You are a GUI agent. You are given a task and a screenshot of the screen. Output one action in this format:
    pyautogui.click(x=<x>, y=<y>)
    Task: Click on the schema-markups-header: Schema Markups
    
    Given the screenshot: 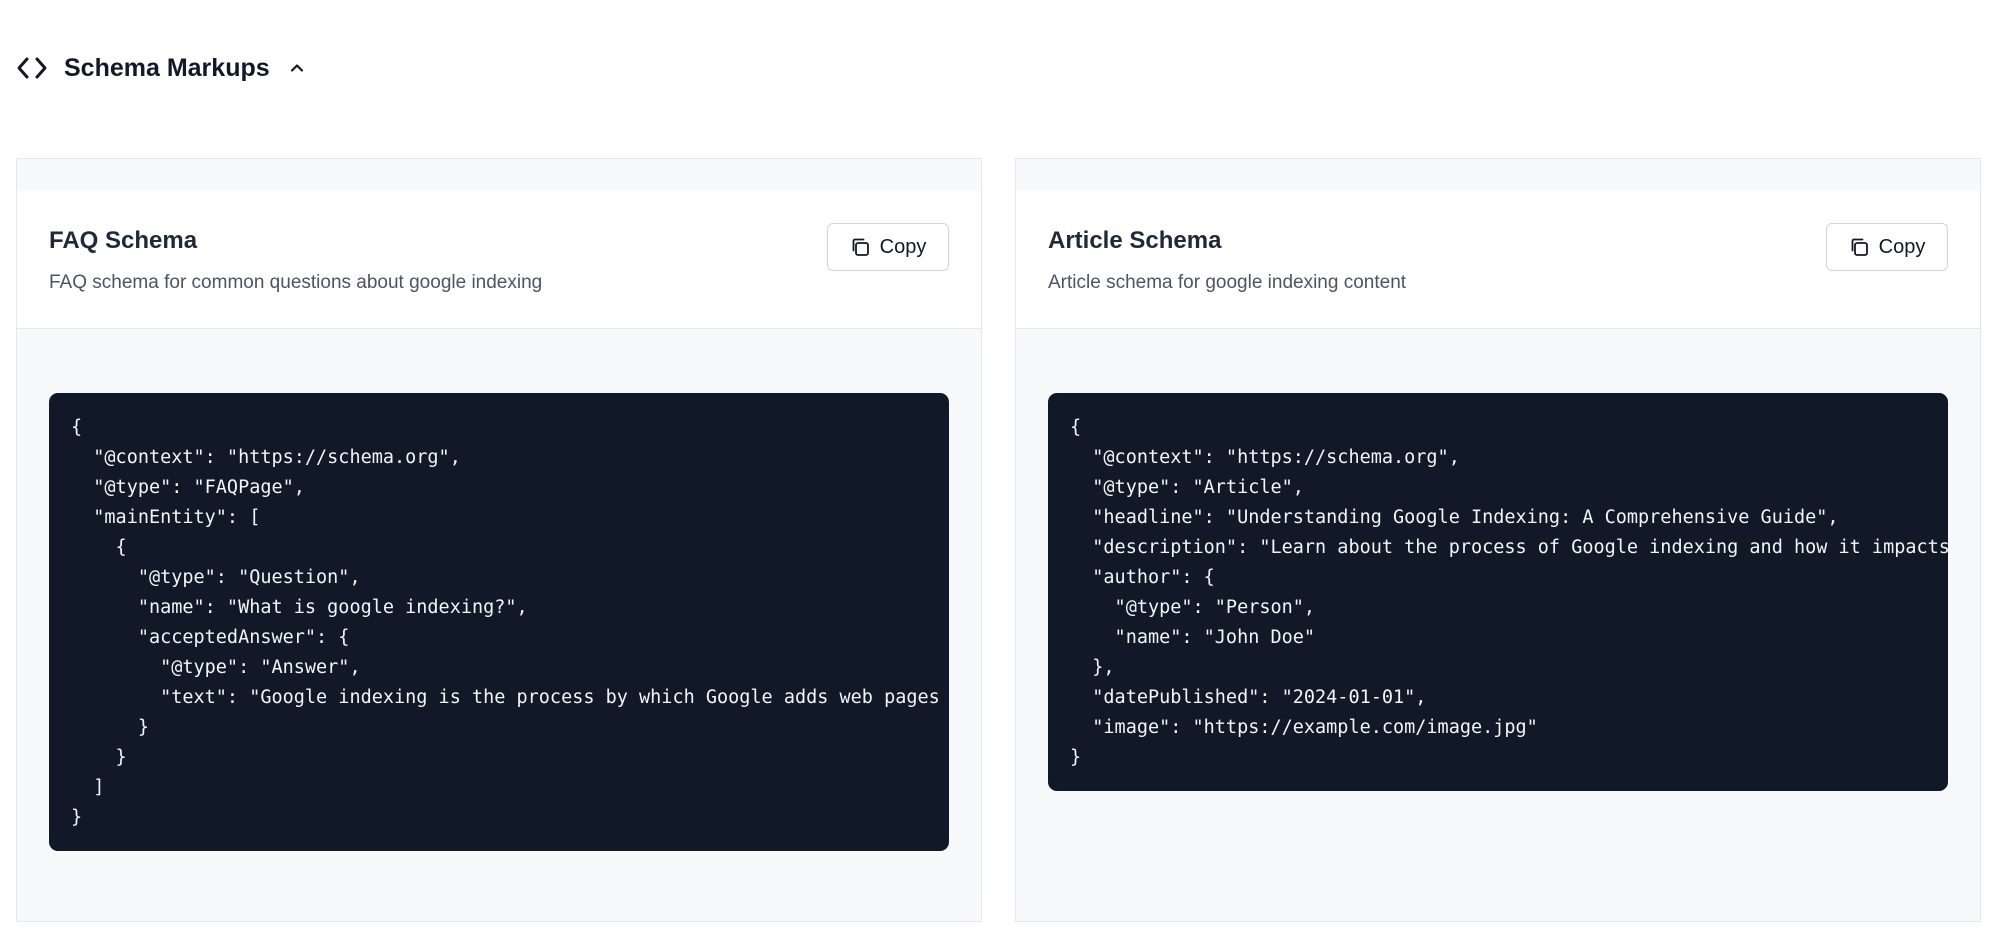 What is the action you would take?
    pyautogui.click(x=161, y=68)
    